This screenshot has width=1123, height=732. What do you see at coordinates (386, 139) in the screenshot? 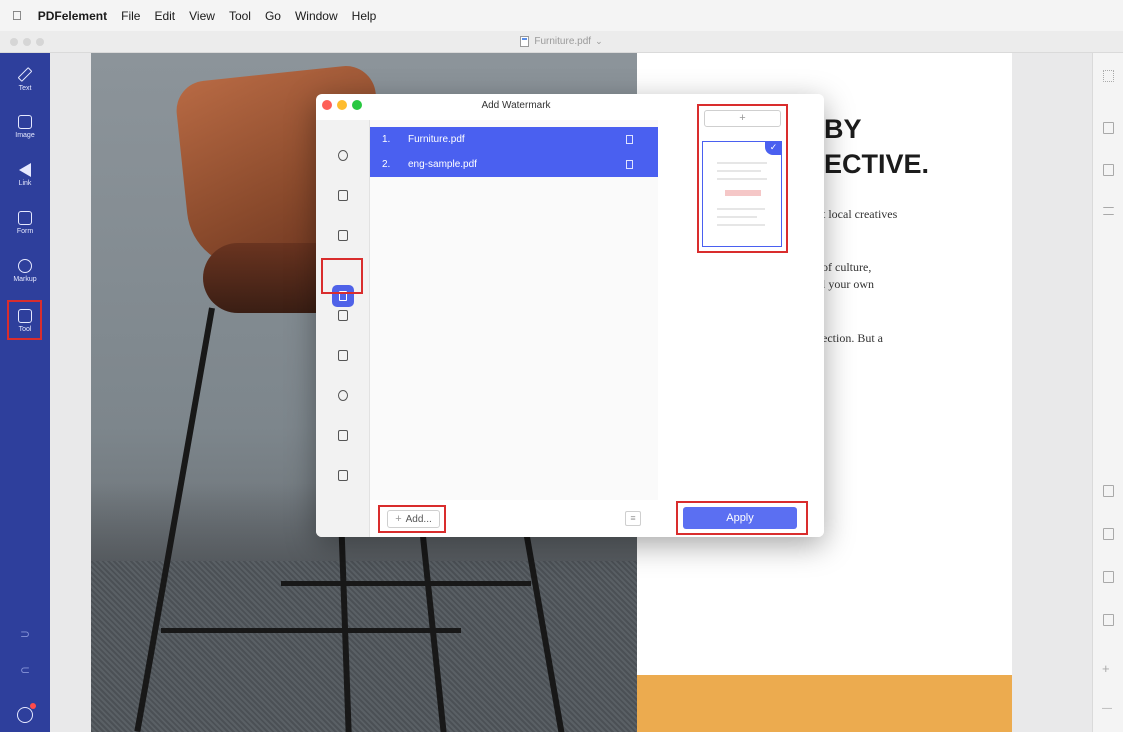
I see `file-number: 1.` at bounding box center [386, 139].